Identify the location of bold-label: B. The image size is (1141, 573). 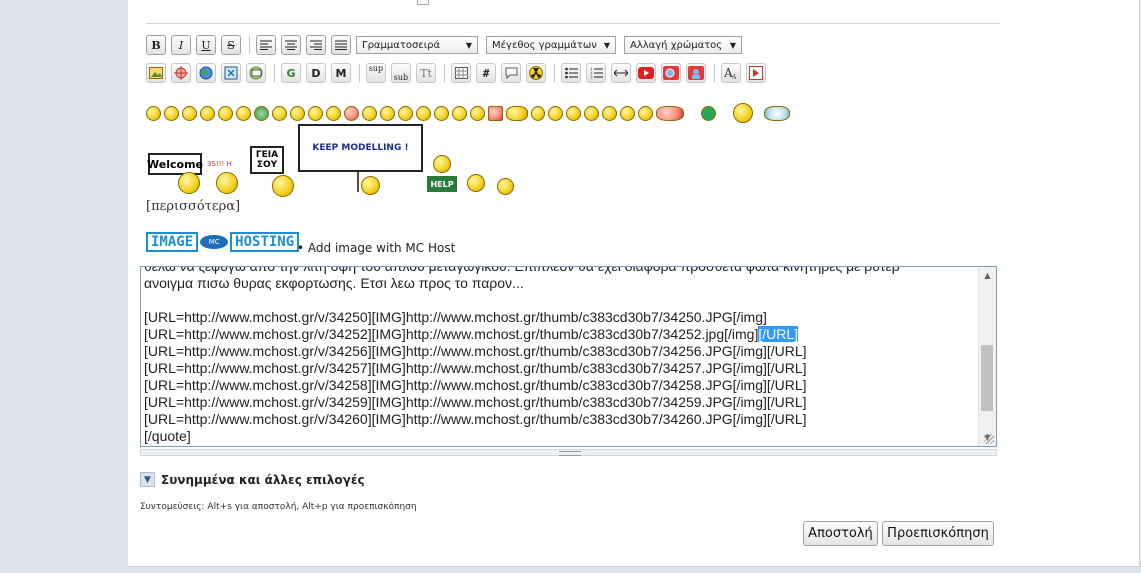
(156, 45).